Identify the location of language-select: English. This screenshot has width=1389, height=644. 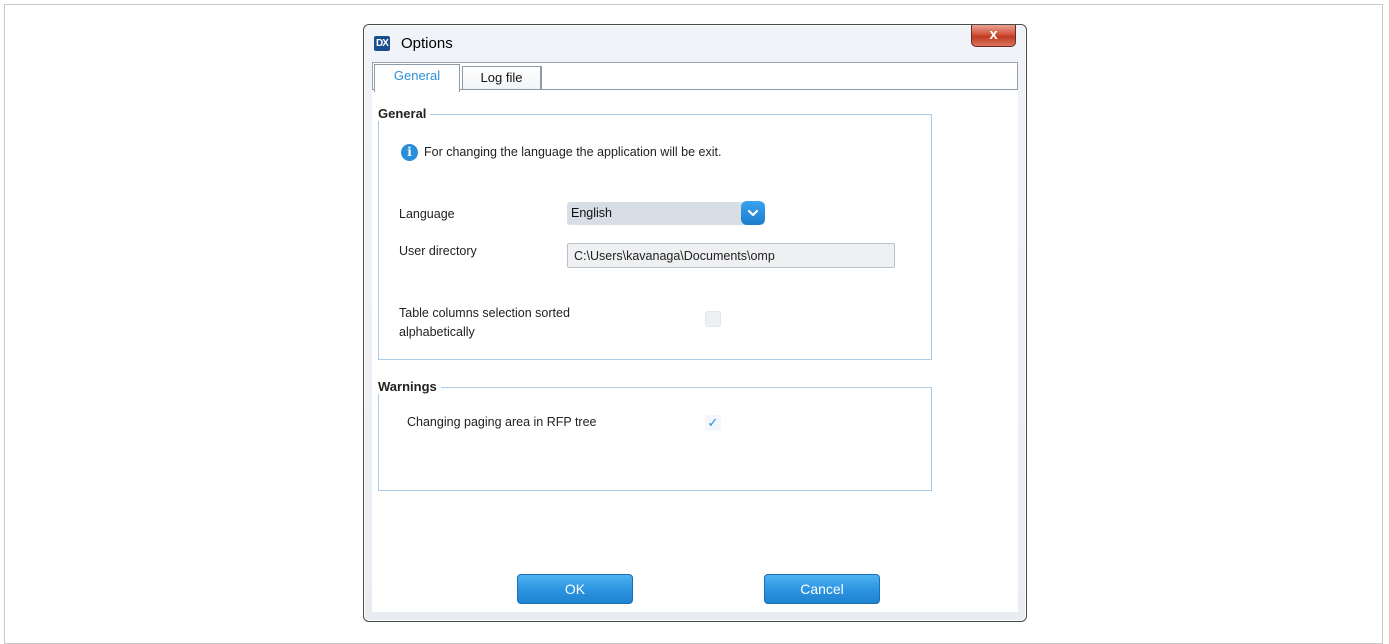
(666, 213).